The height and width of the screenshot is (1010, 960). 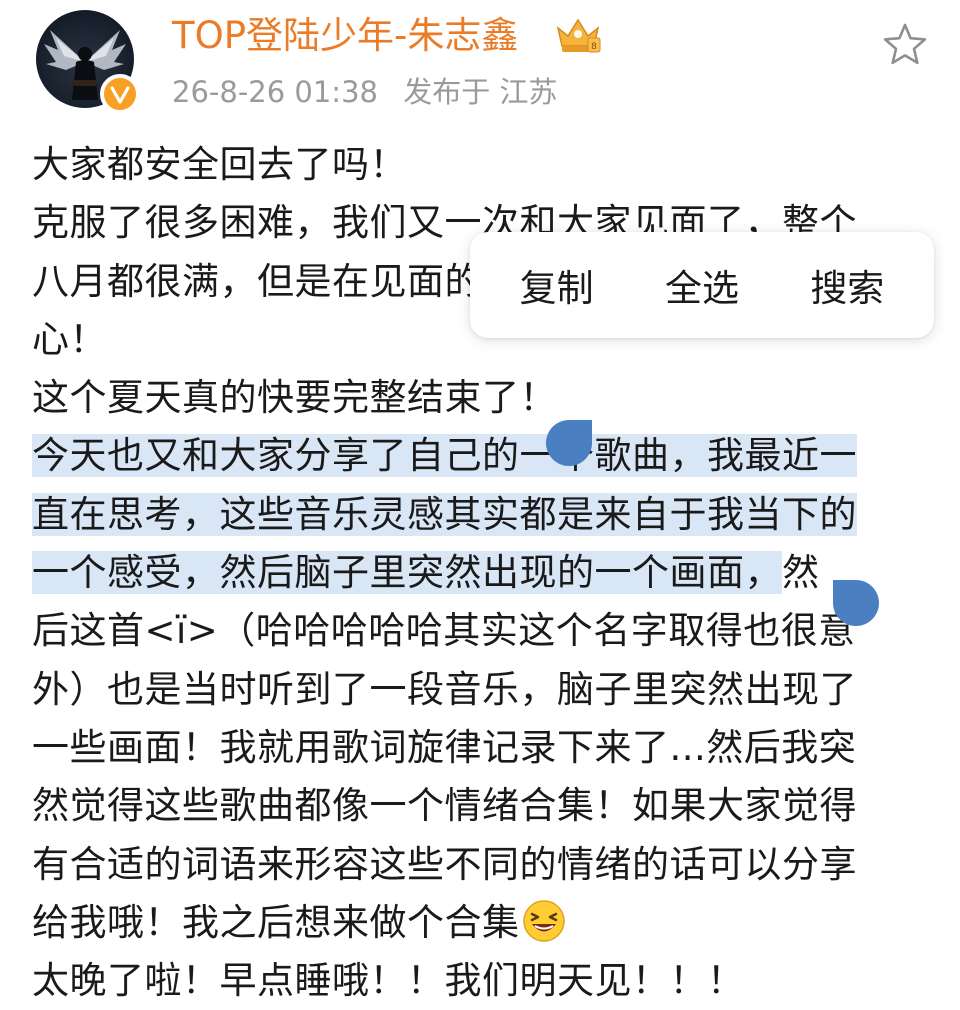 What do you see at coordinates (275, 92) in the screenshot?
I see `post-timestamp: 26-8-26 01:38` at bounding box center [275, 92].